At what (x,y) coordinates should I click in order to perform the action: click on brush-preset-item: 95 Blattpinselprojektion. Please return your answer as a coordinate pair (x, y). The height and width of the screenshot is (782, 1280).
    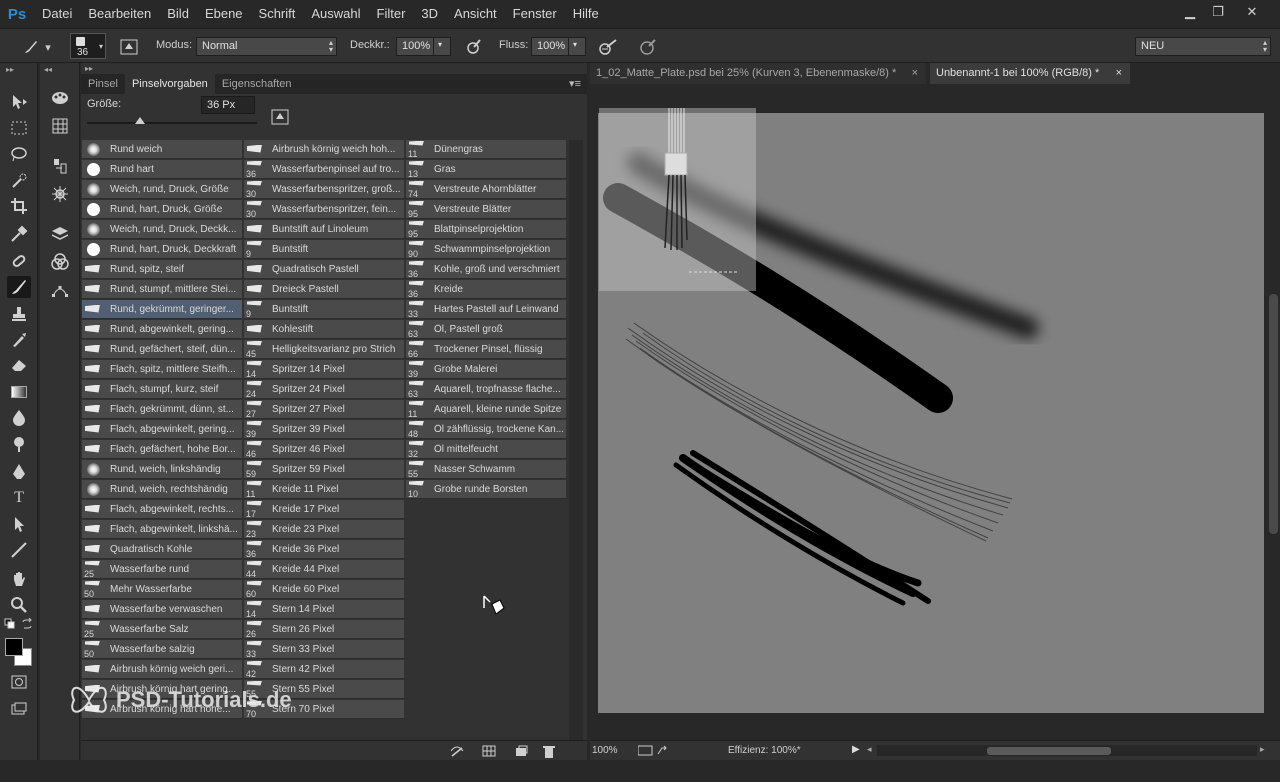
    Looking at the image, I should click on (486, 229).